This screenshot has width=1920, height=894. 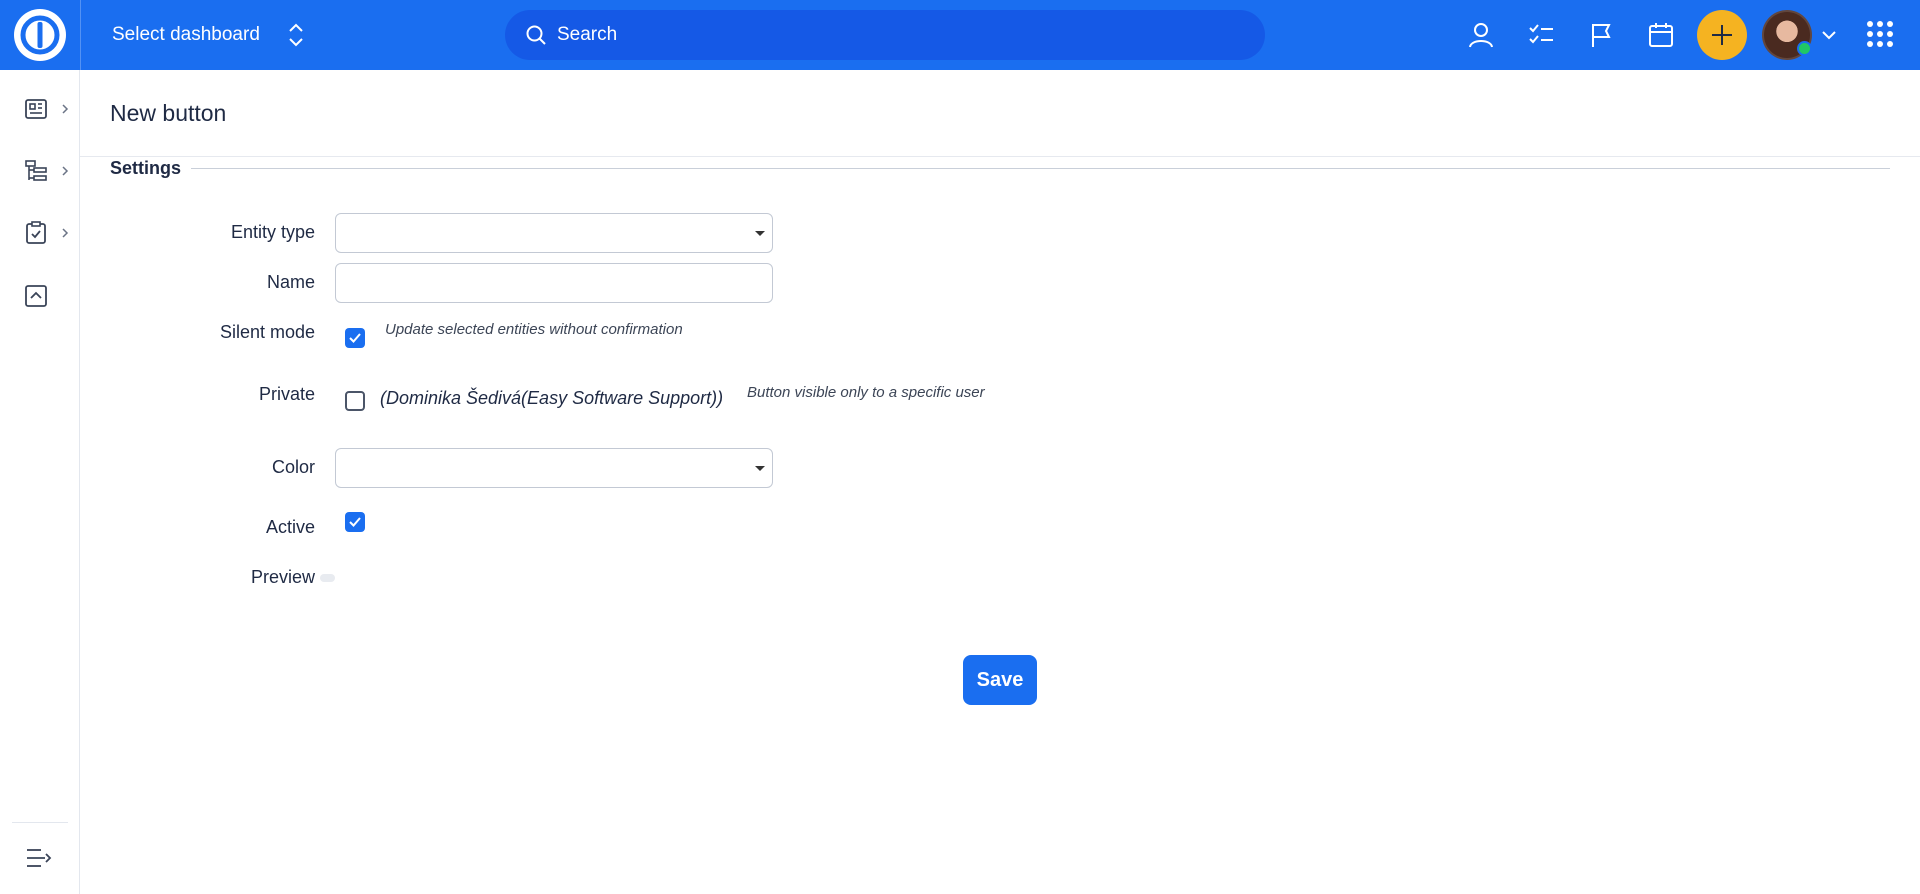 I want to click on top-navigation-bar: Select dashboard Search, so click(x=960, y=35).